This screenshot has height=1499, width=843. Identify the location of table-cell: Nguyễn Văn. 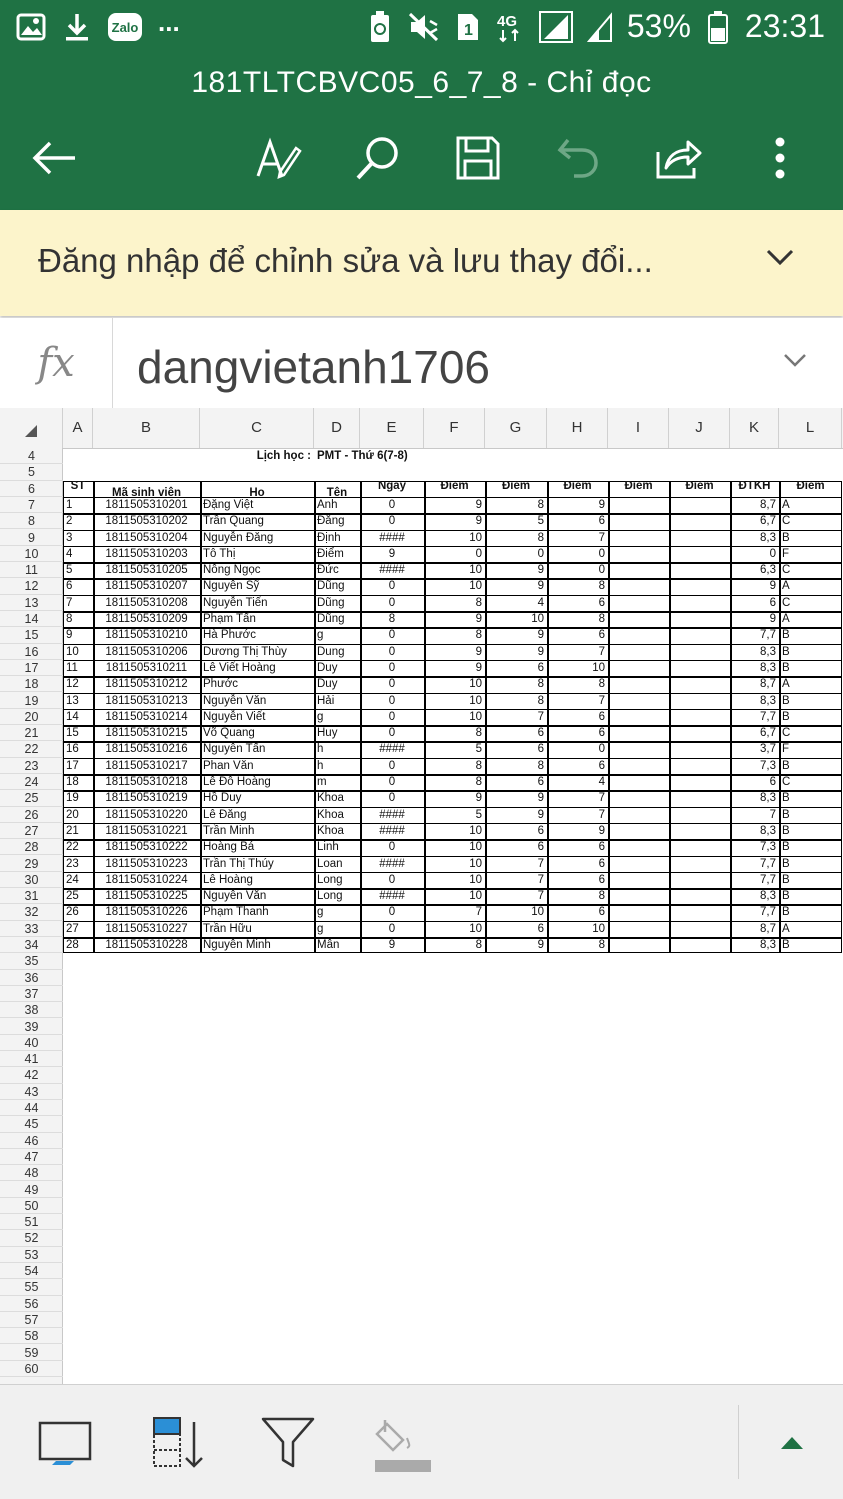
(257, 701).